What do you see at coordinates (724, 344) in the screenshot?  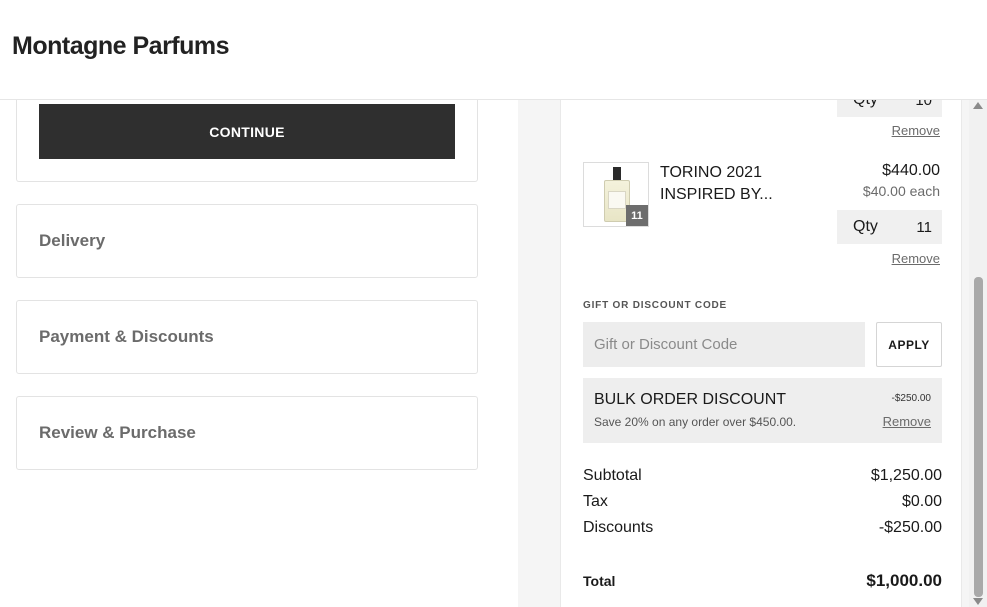 I see `gift-code-input` at bounding box center [724, 344].